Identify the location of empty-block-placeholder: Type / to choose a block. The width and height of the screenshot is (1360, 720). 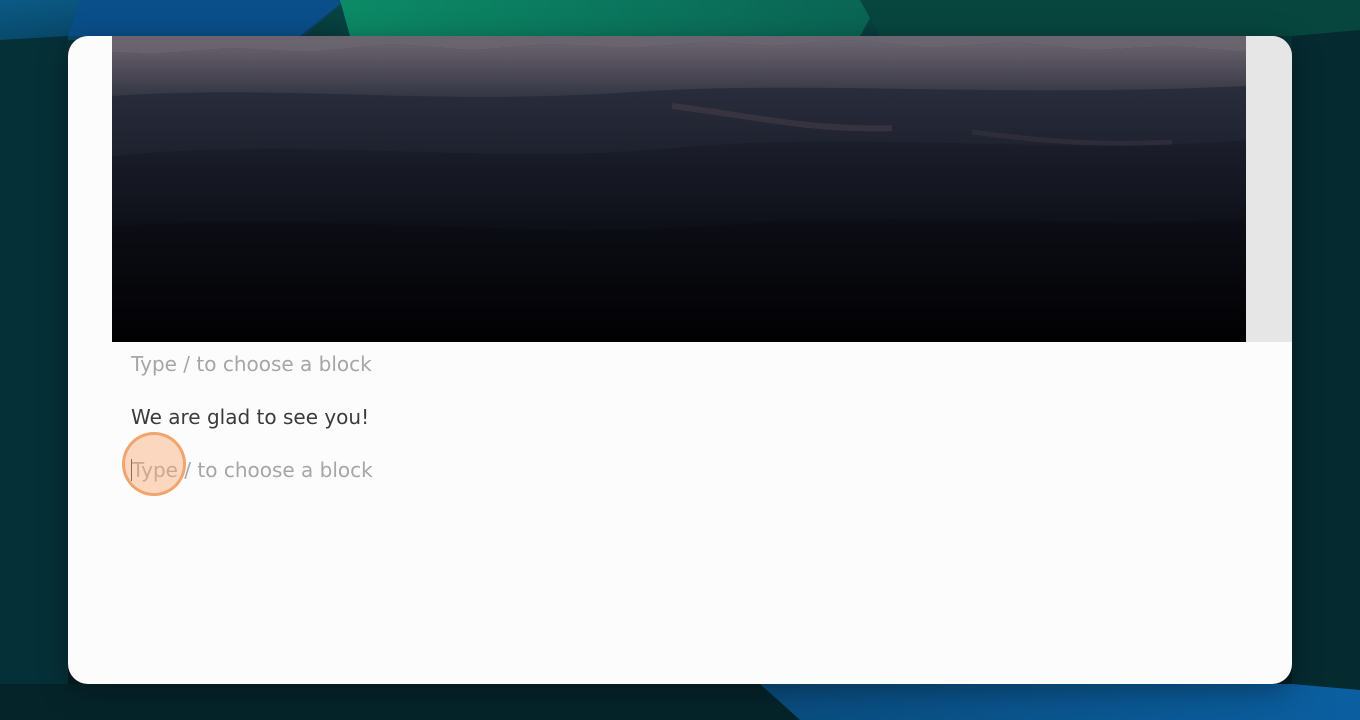
(251, 364).